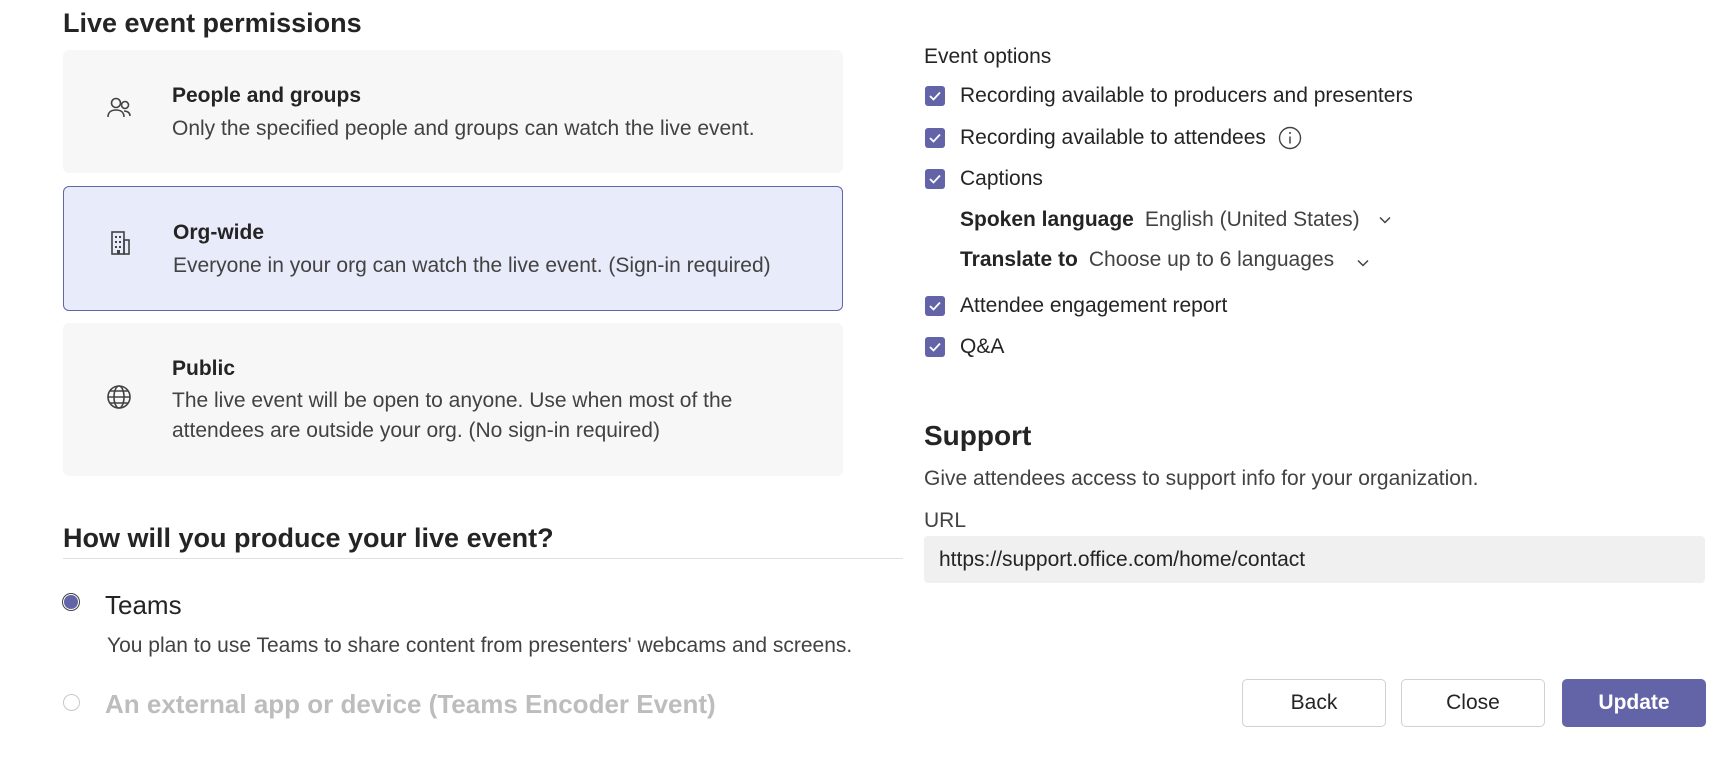 This screenshot has width=1724, height=762. Describe the element at coordinates (1094, 305) in the screenshot. I see `engagement-report-label: Attendee engagement report` at that location.